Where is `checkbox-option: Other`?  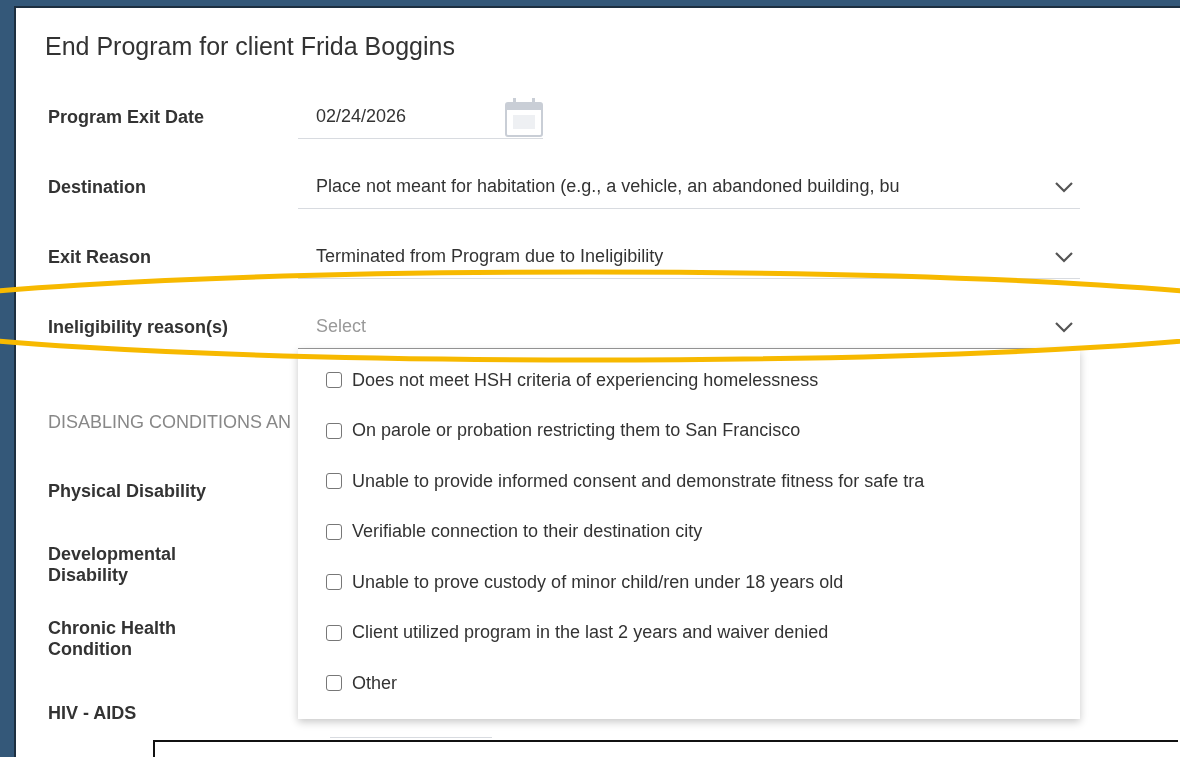 checkbox-option: Other is located at coordinates (689, 683).